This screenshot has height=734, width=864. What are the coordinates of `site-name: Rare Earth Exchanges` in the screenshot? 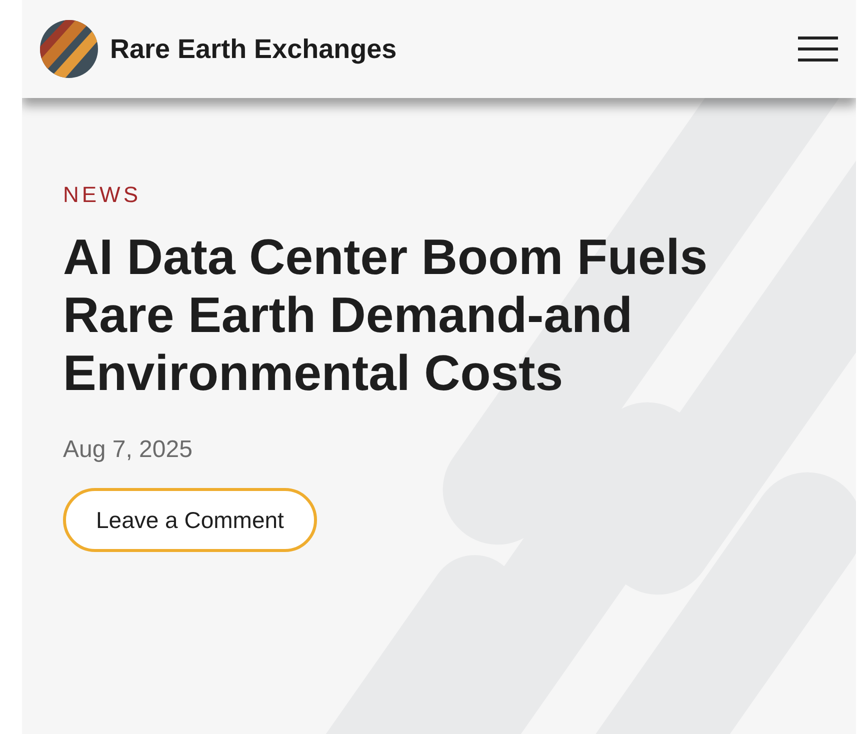 It's located at (253, 49).